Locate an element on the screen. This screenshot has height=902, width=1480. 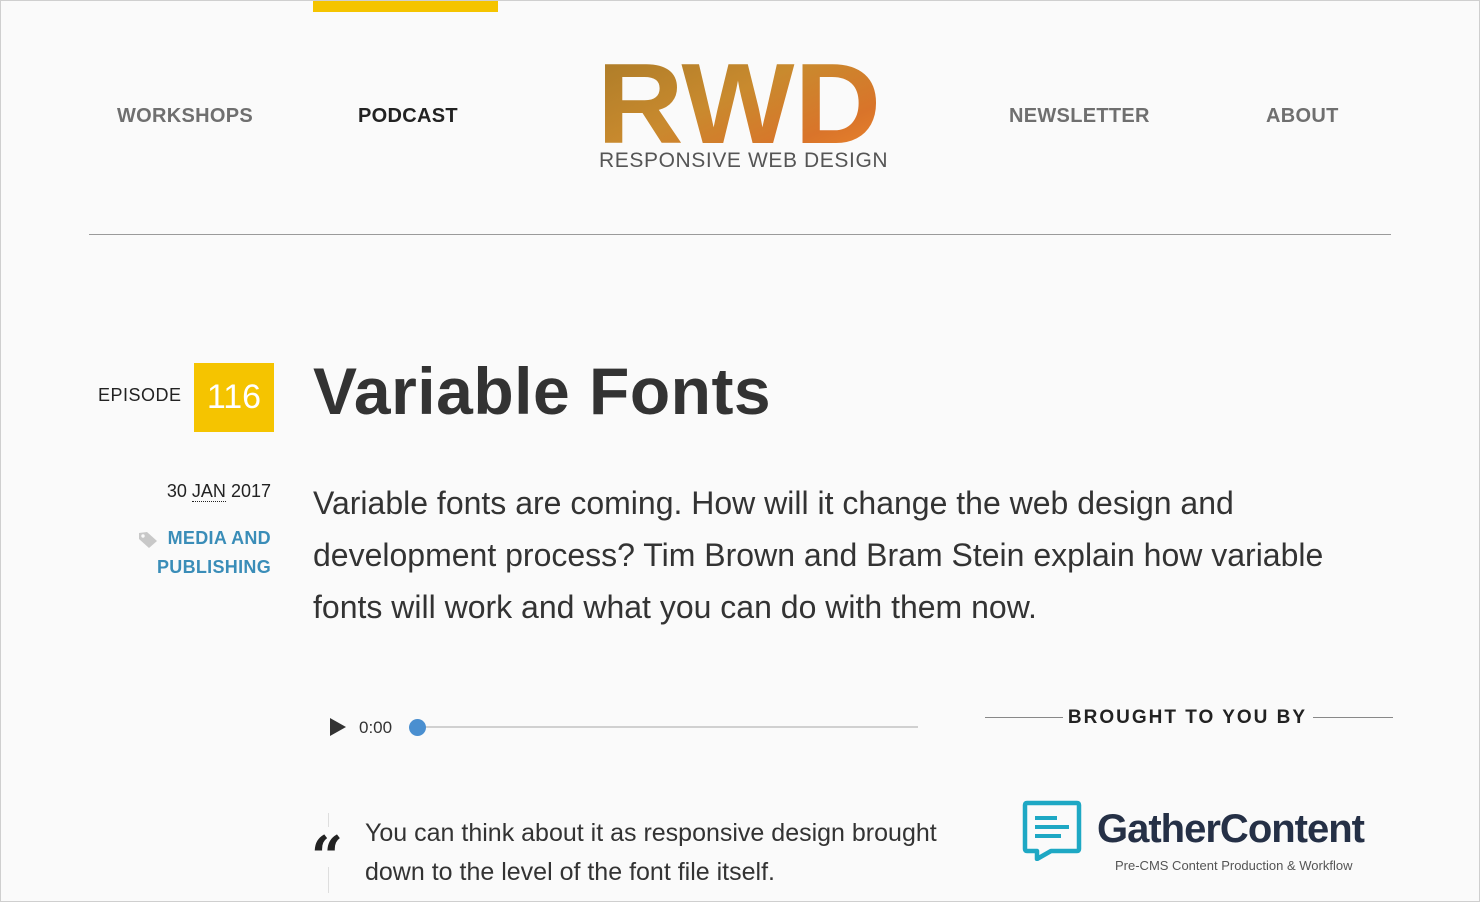
sponsor-name: GatherContent is located at coordinates (1231, 829).